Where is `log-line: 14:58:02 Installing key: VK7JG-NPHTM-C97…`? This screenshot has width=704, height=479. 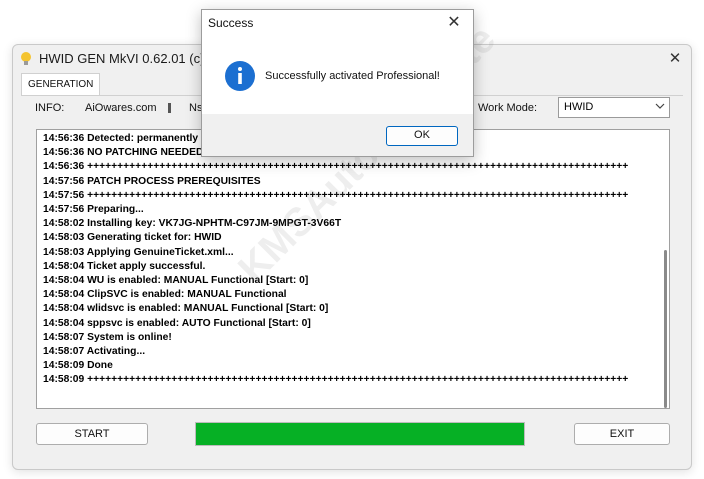 log-line: 14:58:02 Installing key: VK7JG-NPHTM-C97… is located at coordinates (192, 224).